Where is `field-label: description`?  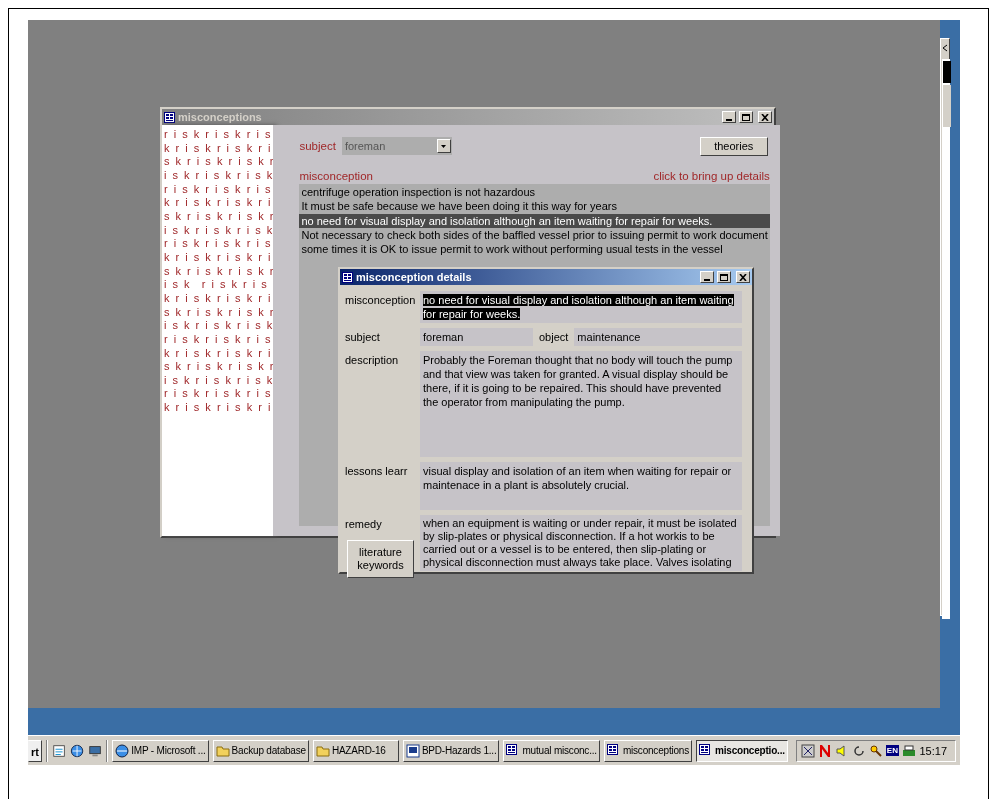
field-label: description is located at coordinates (372, 359).